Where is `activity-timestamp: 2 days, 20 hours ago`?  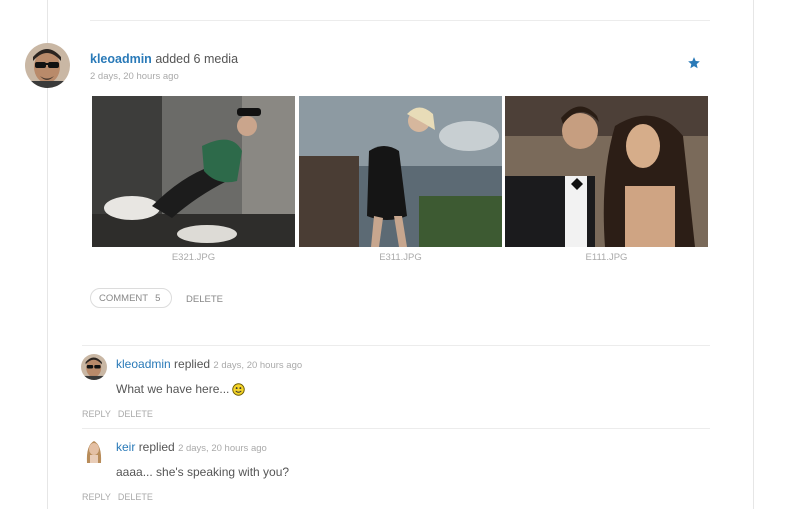
activity-timestamp: 2 days, 20 hours ago is located at coordinates (134, 76).